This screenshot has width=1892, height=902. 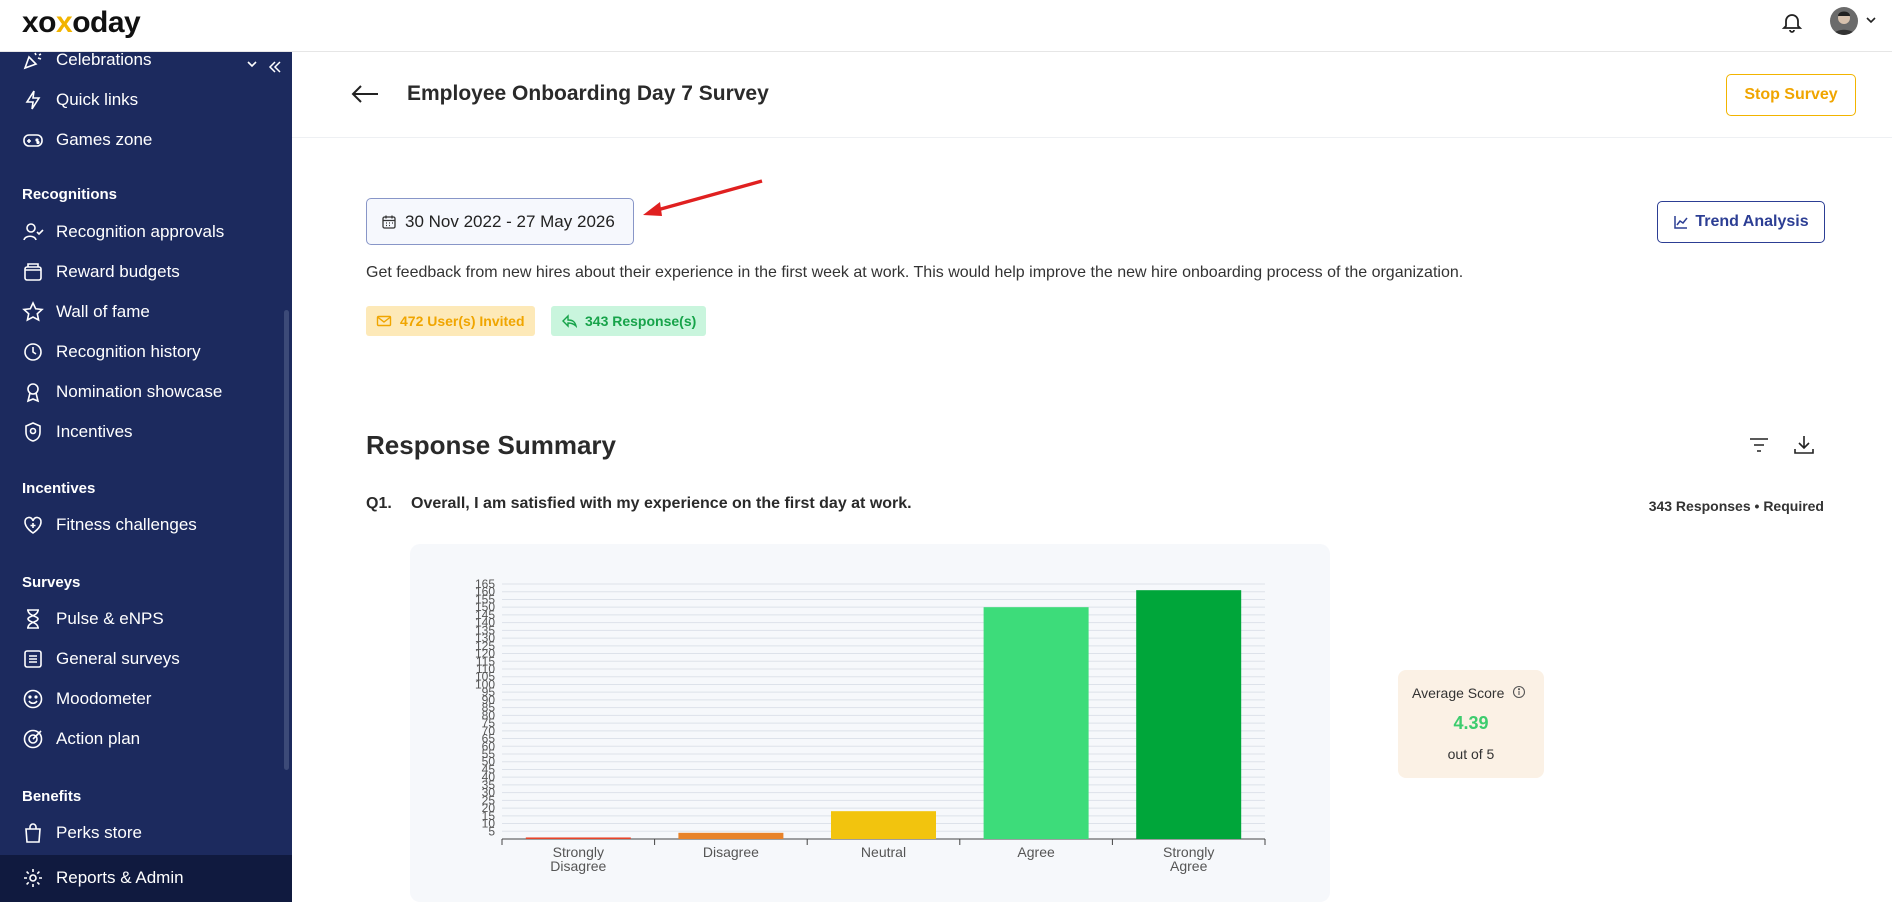 I want to click on shield-icon, so click(x=33, y=432).